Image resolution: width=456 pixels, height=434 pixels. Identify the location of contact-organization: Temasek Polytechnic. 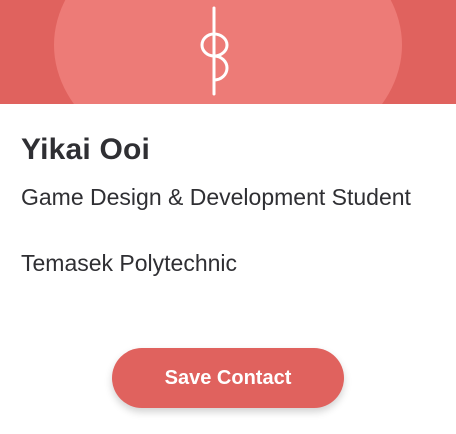
(129, 263).